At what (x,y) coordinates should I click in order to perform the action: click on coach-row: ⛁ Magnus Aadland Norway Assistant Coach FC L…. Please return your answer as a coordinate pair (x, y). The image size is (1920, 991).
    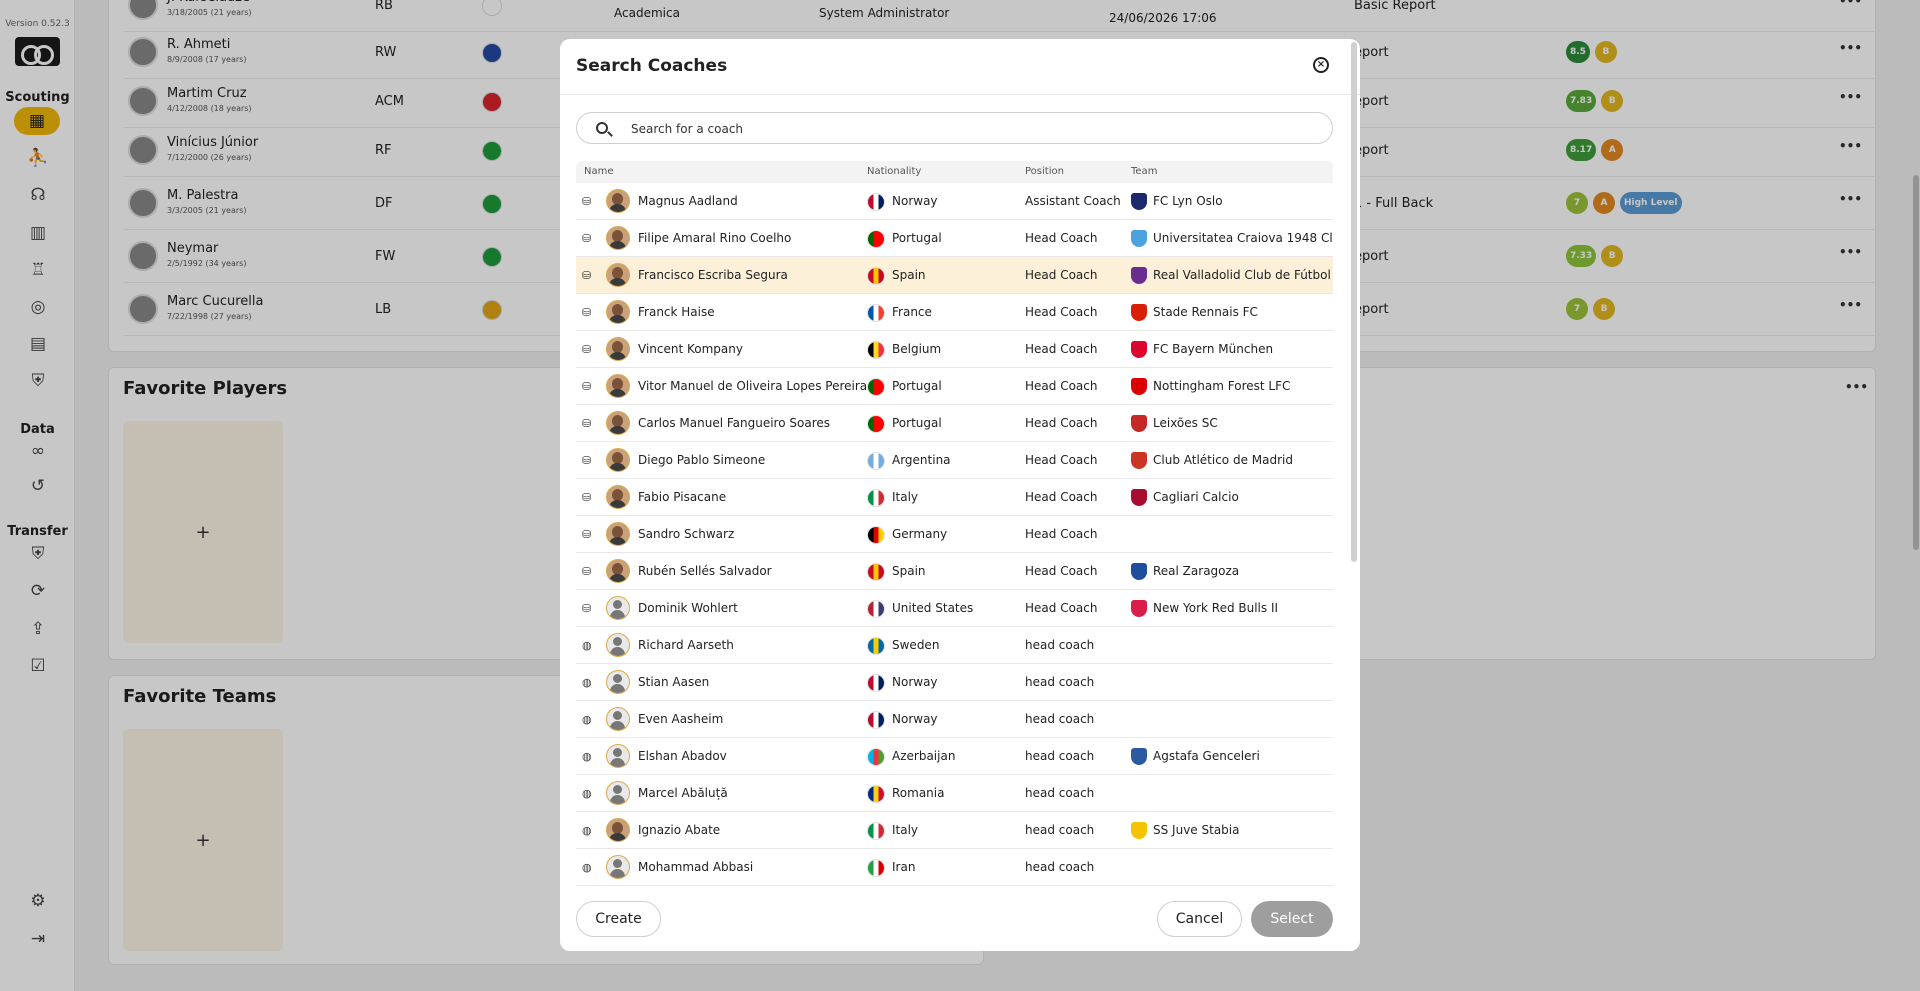
    Looking at the image, I should click on (954, 201).